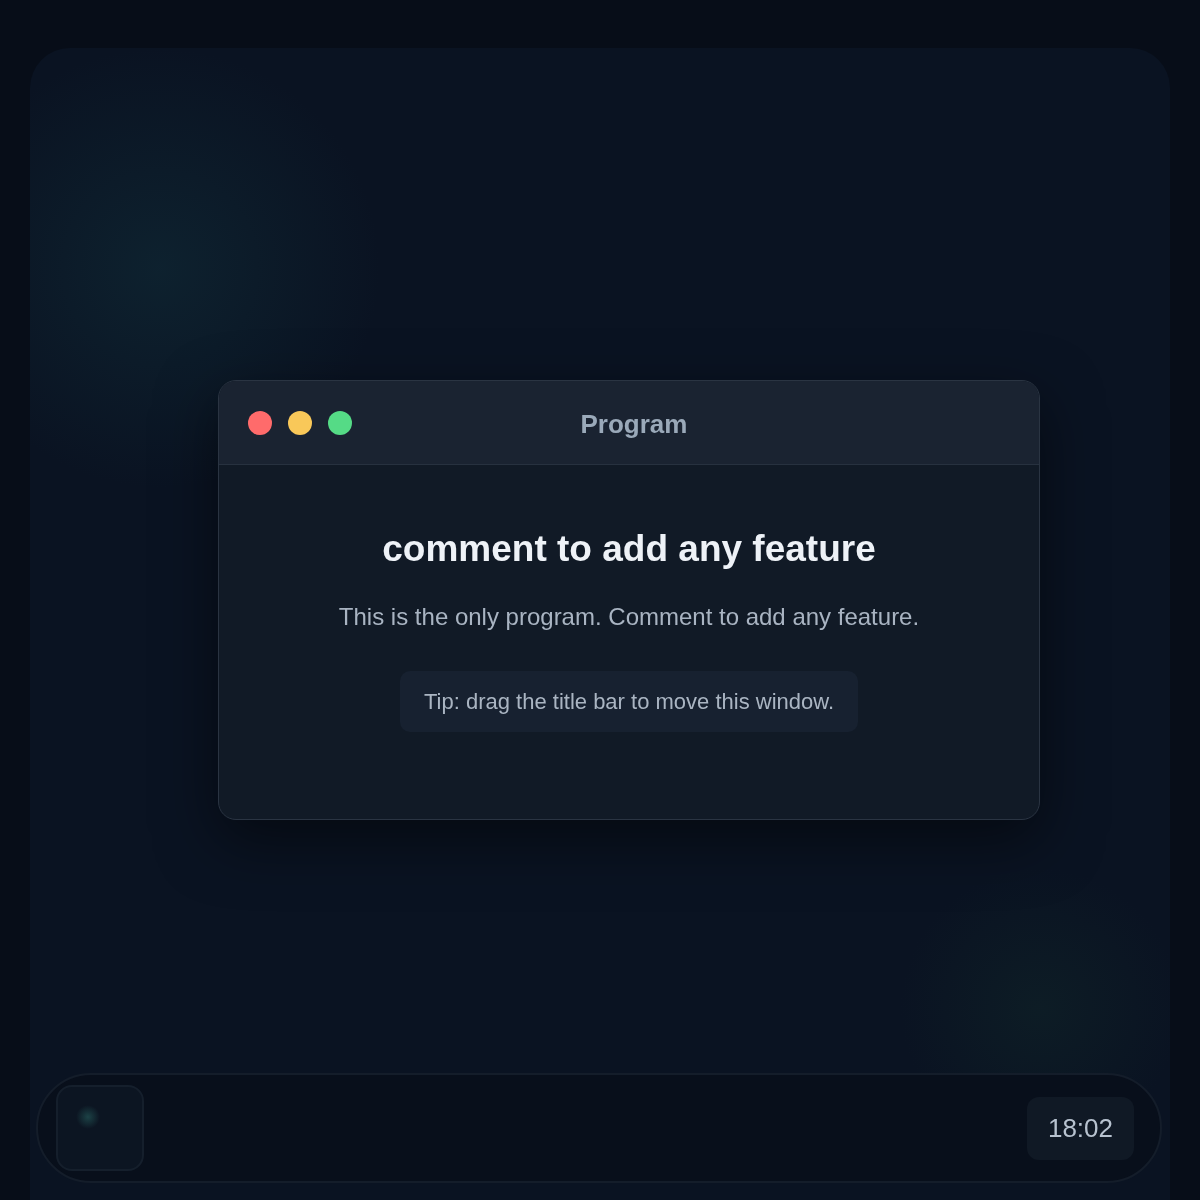  I want to click on heading: comment to add any feature, so click(629, 549).